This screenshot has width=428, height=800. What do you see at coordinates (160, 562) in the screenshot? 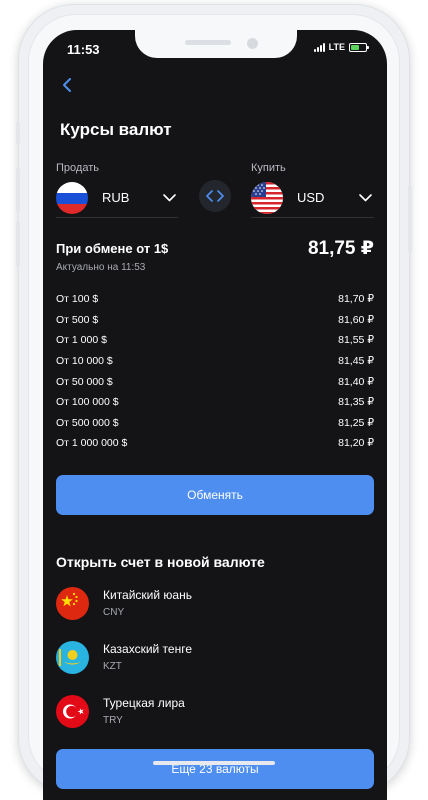
I see `open-account-title: Открыть счет в новой валюте` at bounding box center [160, 562].